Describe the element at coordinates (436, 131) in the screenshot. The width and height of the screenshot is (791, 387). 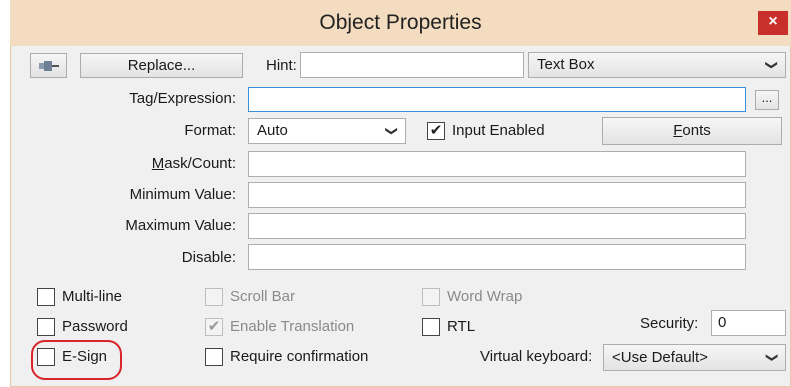
I see `input-enabled-checkbox: ✔` at that location.